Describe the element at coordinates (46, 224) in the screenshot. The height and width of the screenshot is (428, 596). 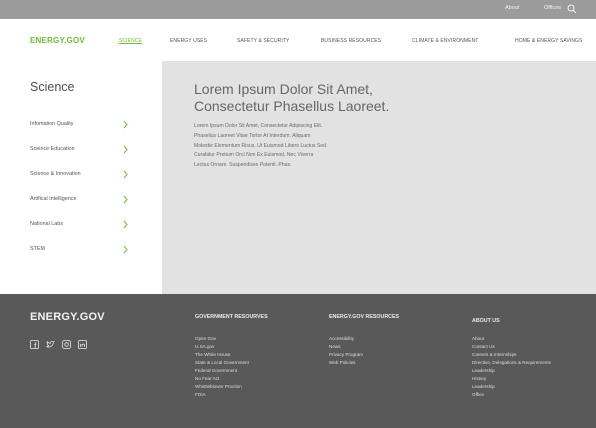
I see `sidebar-item-label: National Labs` at that location.